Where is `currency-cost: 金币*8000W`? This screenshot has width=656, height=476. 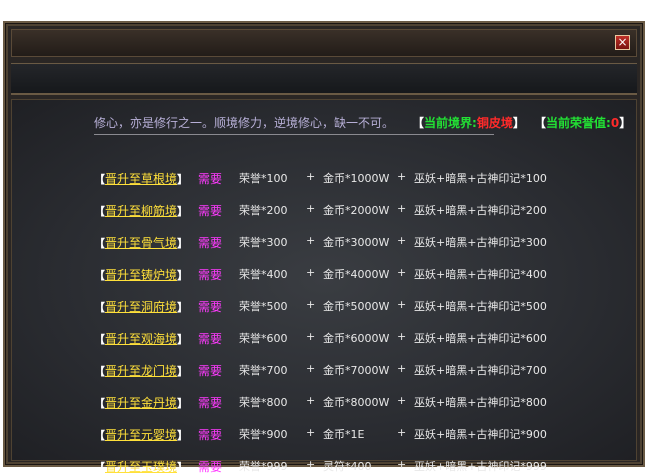 currency-cost: 金币*8000W is located at coordinates (356, 402).